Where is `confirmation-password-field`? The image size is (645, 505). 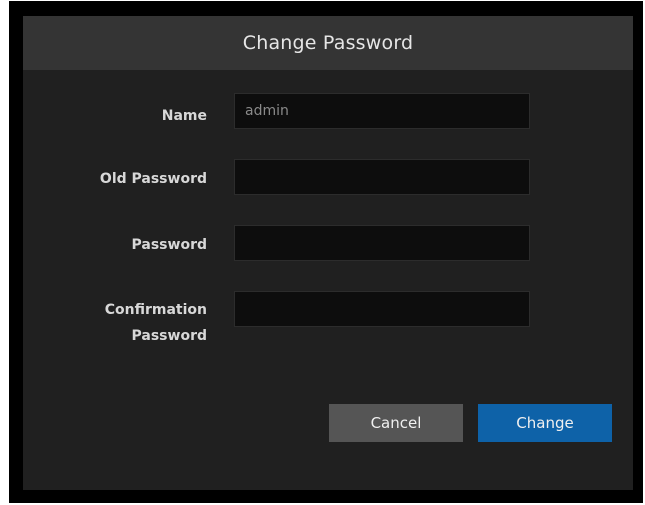
confirmation-password-field is located at coordinates (382, 309).